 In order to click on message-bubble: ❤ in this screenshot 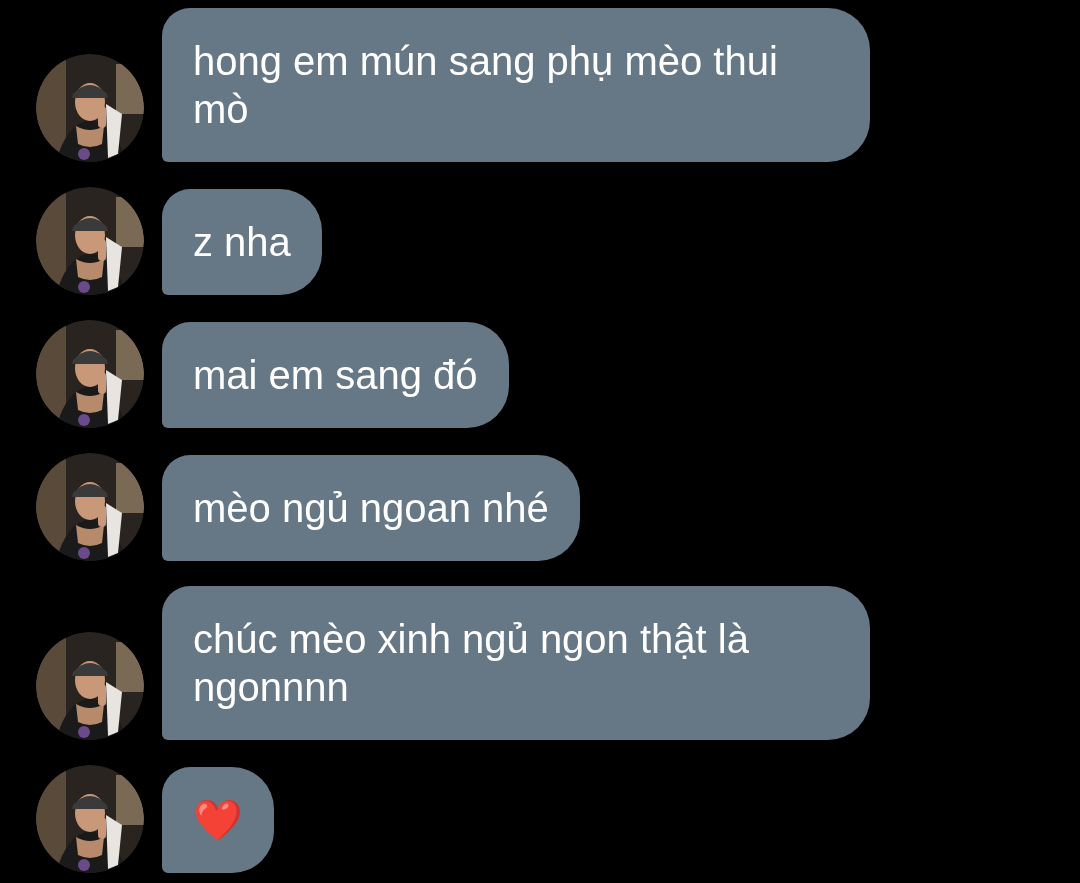, I will do `click(218, 820)`.